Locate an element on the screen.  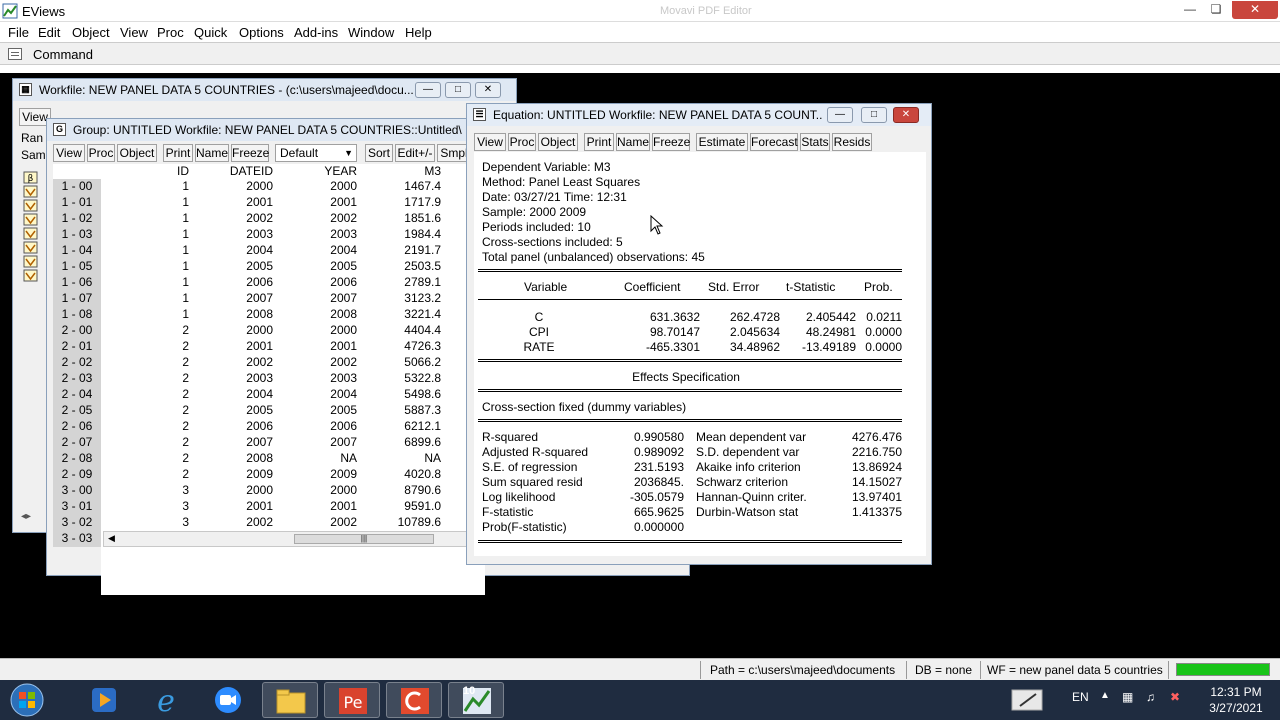
cell-m3: 5066.2 is located at coordinates (399, 363).